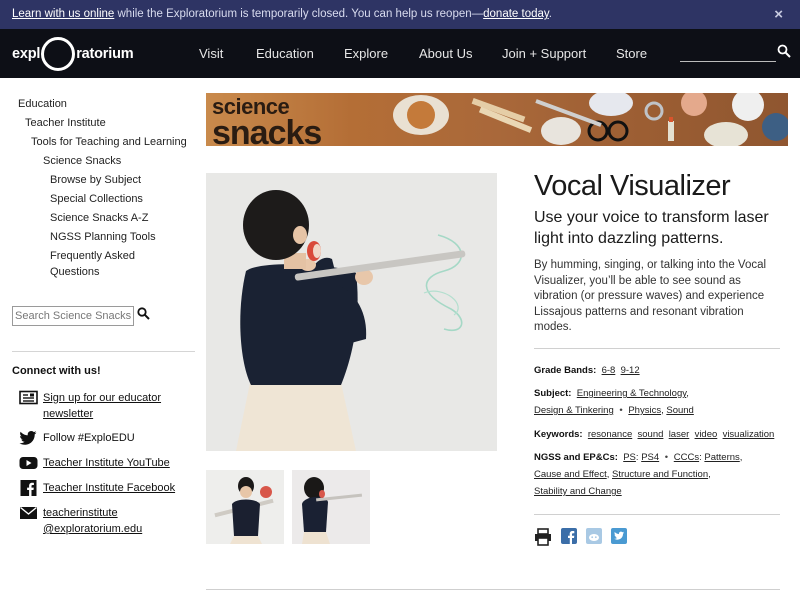 The image size is (800, 593). What do you see at coordinates (28, 438) in the screenshot?
I see `twitter-icon` at bounding box center [28, 438].